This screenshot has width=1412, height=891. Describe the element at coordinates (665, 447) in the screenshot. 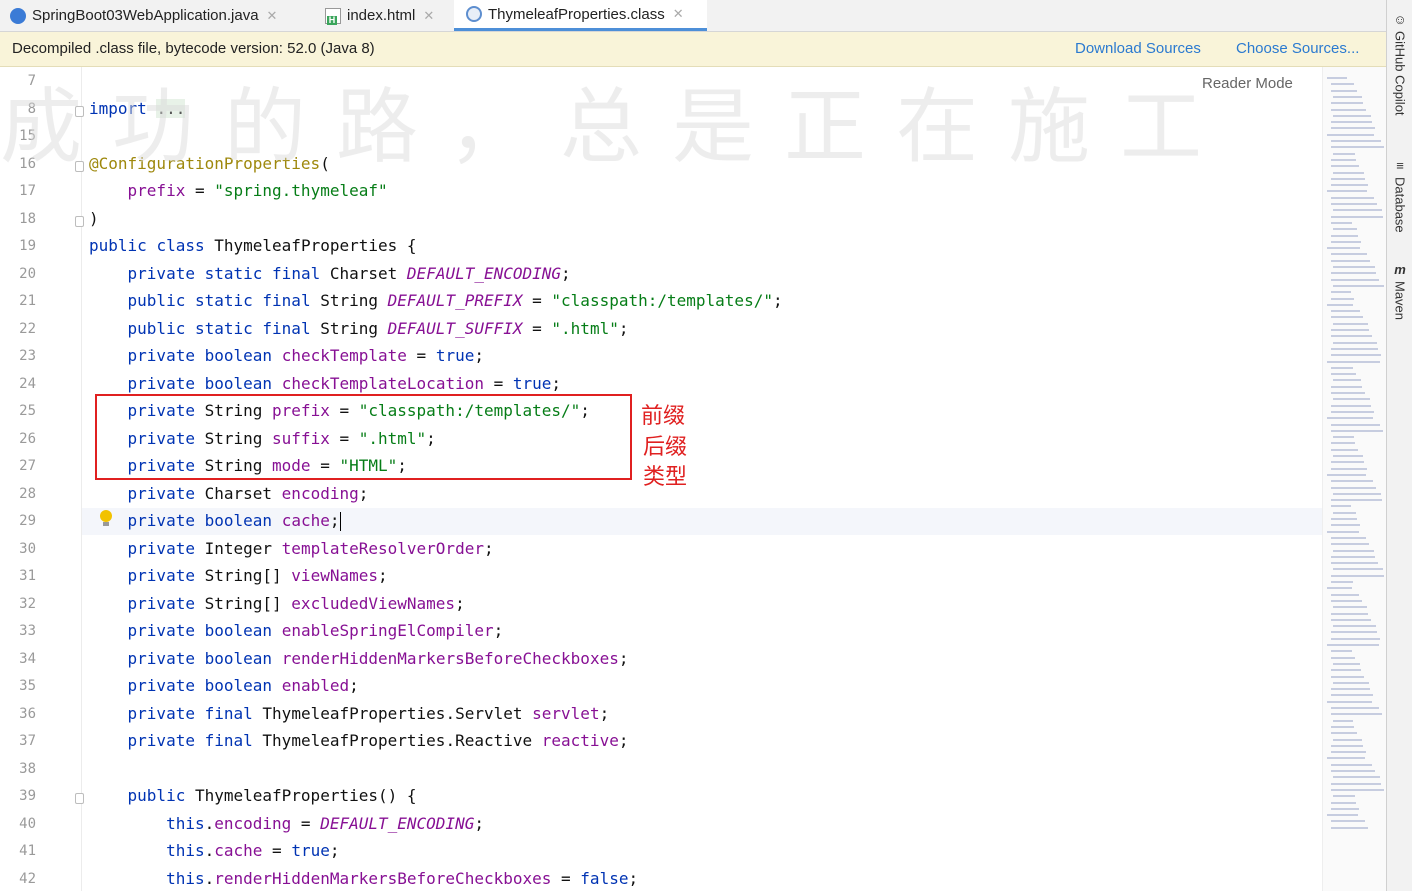

I see `annotation-suffix: 后缀` at that location.